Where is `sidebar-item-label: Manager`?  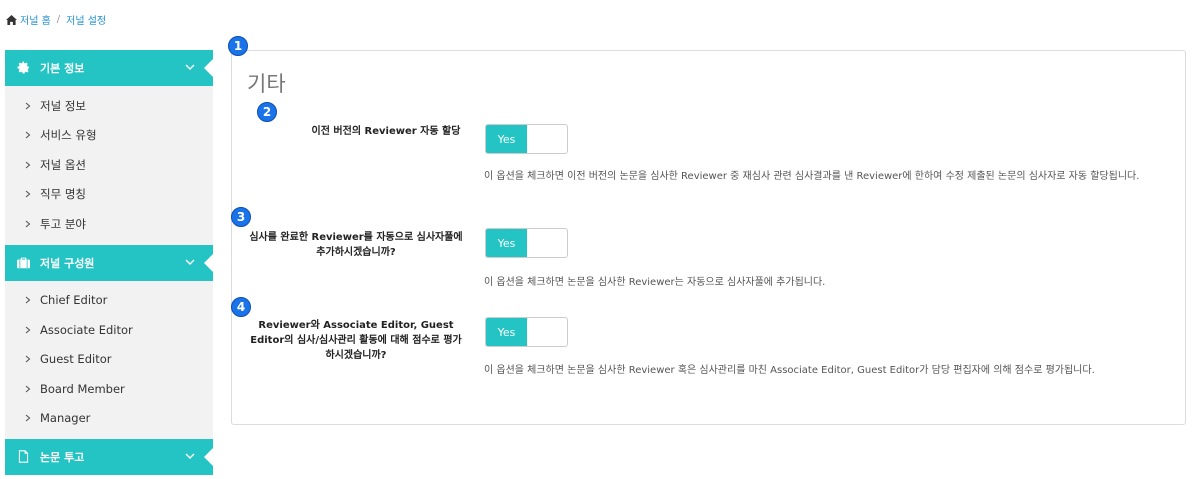
sidebar-item-label: Manager is located at coordinates (65, 418).